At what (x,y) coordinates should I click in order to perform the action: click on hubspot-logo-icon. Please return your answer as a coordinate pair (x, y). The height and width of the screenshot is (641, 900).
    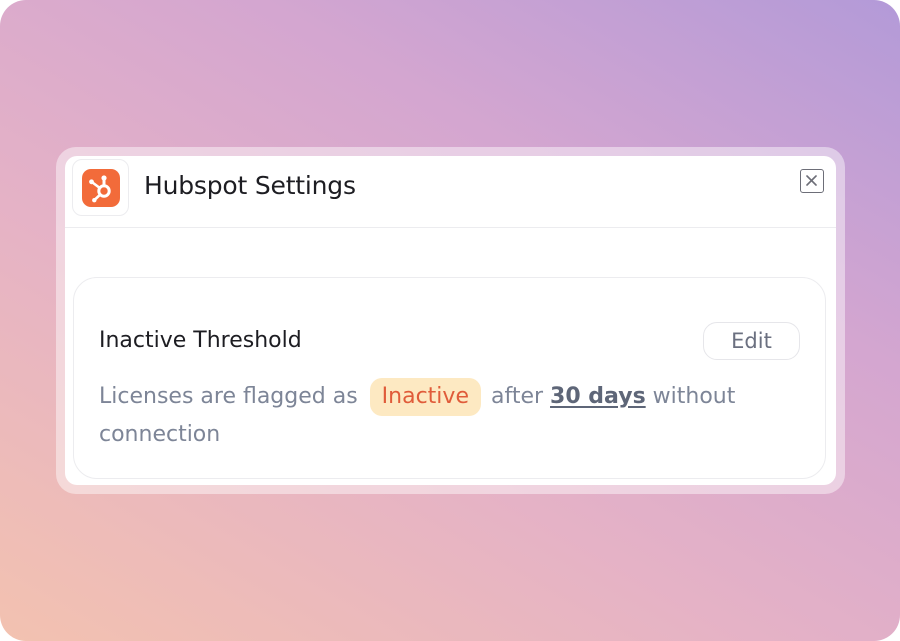
    Looking at the image, I should click on (101, 188).